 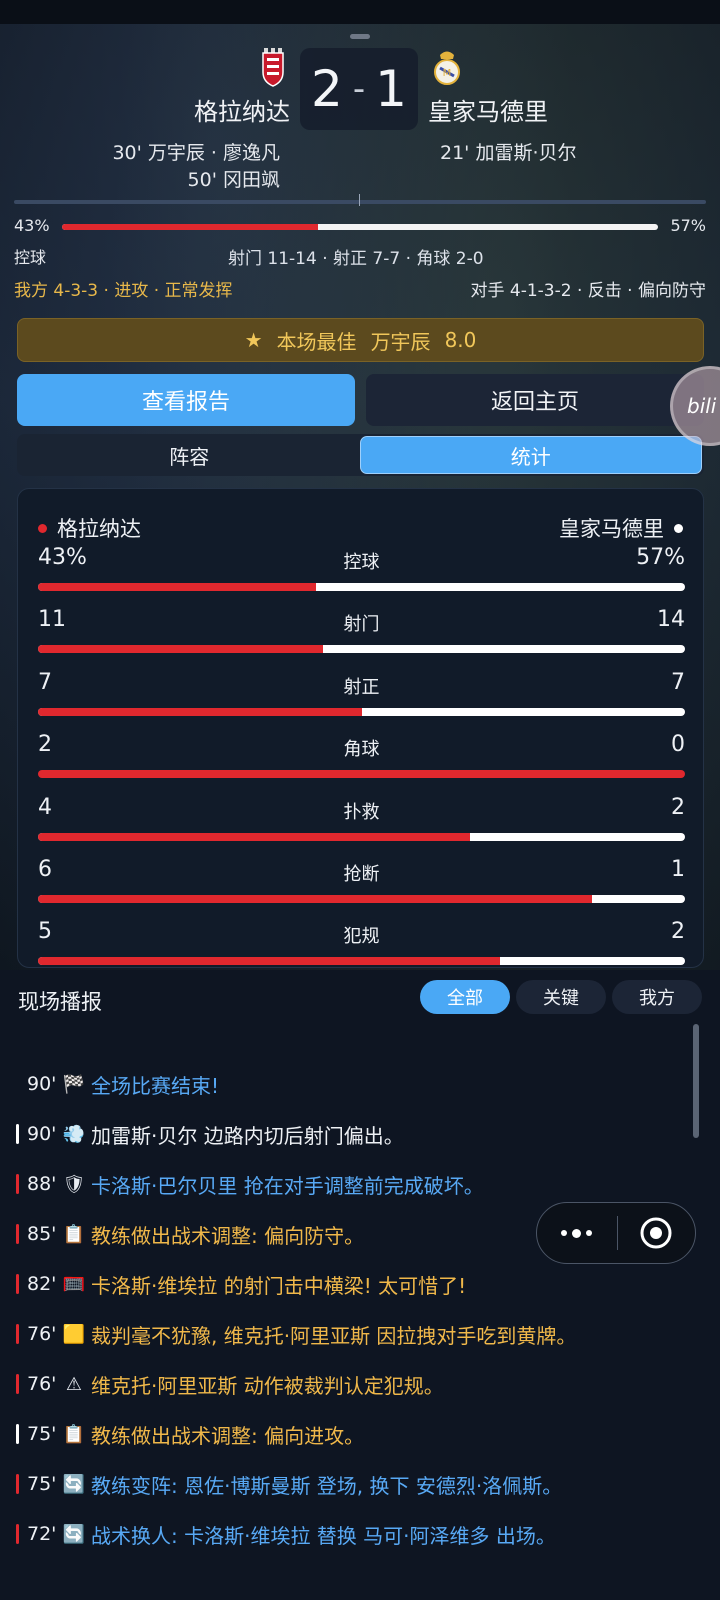 I want to click on stat-row: 7 射正 7, so click(x=361, y=698).